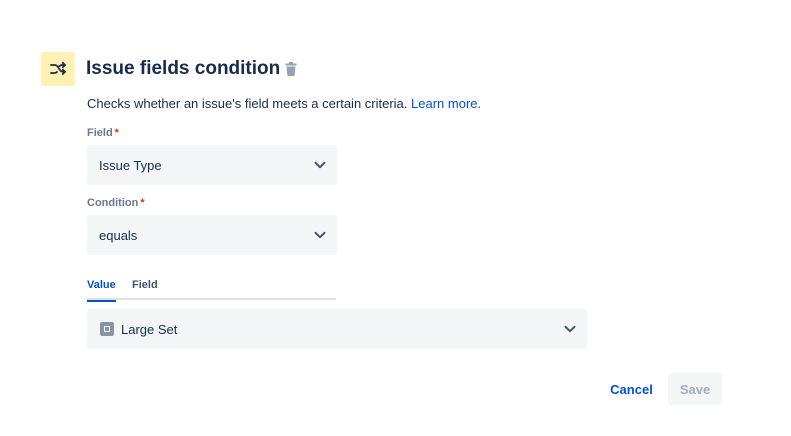 The image size is (791, 436). Describe the element at coordinates (337, 329) in the screenshot. I see `value-select: Large Set` at that location.